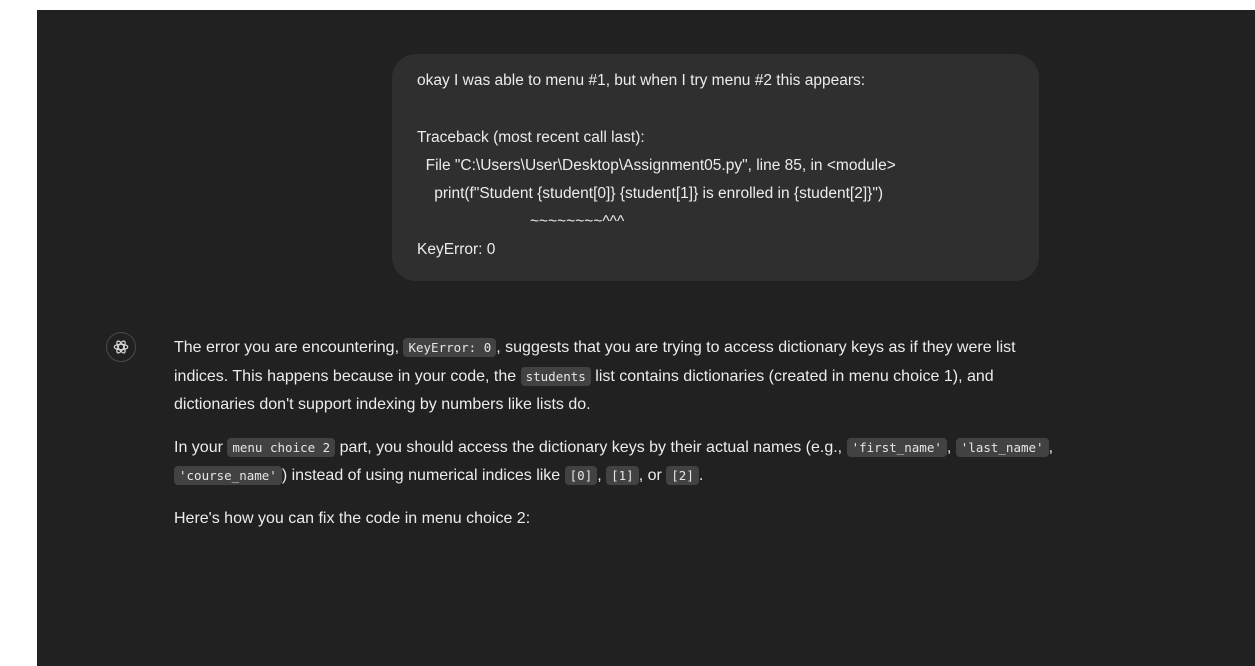  Describe the element at coordinates (201, 447) in the screenshot. I see `message-text: In your` at that location.